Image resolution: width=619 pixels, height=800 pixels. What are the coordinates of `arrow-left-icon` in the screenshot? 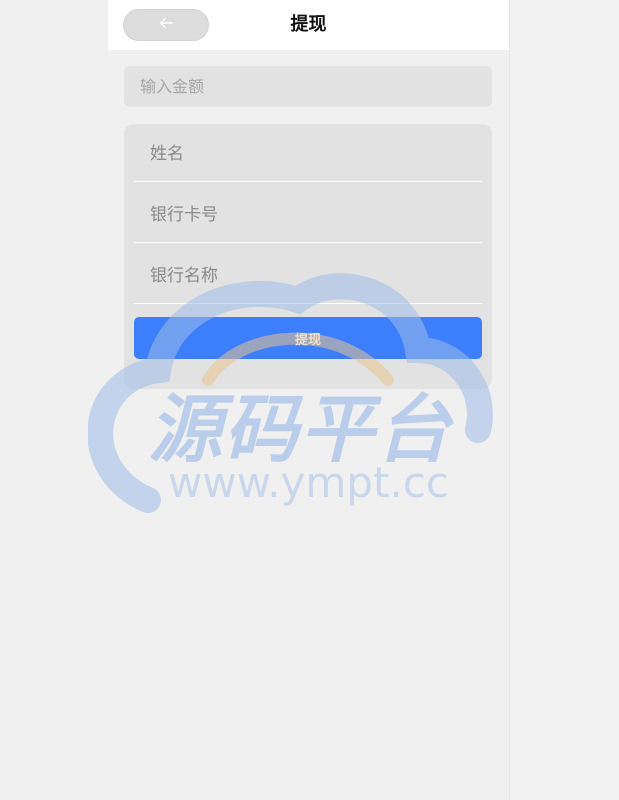 It's located at (166, 25).